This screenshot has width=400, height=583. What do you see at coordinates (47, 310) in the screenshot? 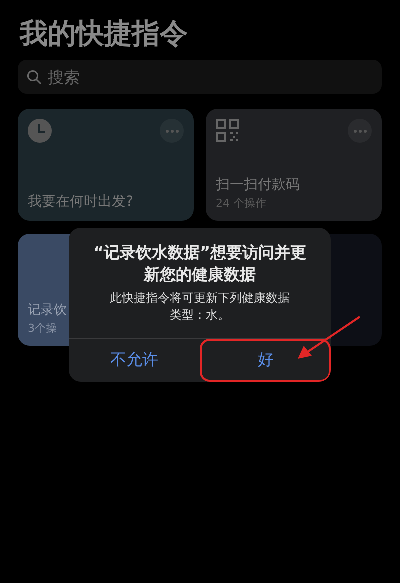
I see `shortcut-name: 记录饮` at bounding box center [47, 310].